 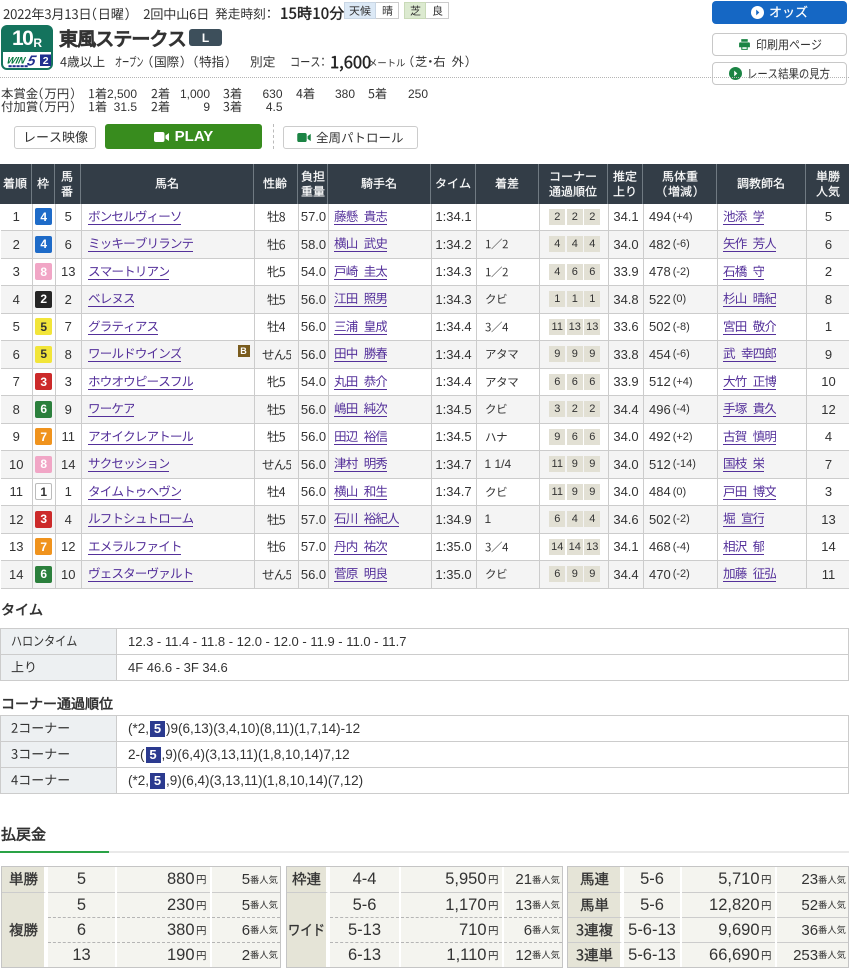 I want to click on svg-text: WIN, so click(x=16, y=60).